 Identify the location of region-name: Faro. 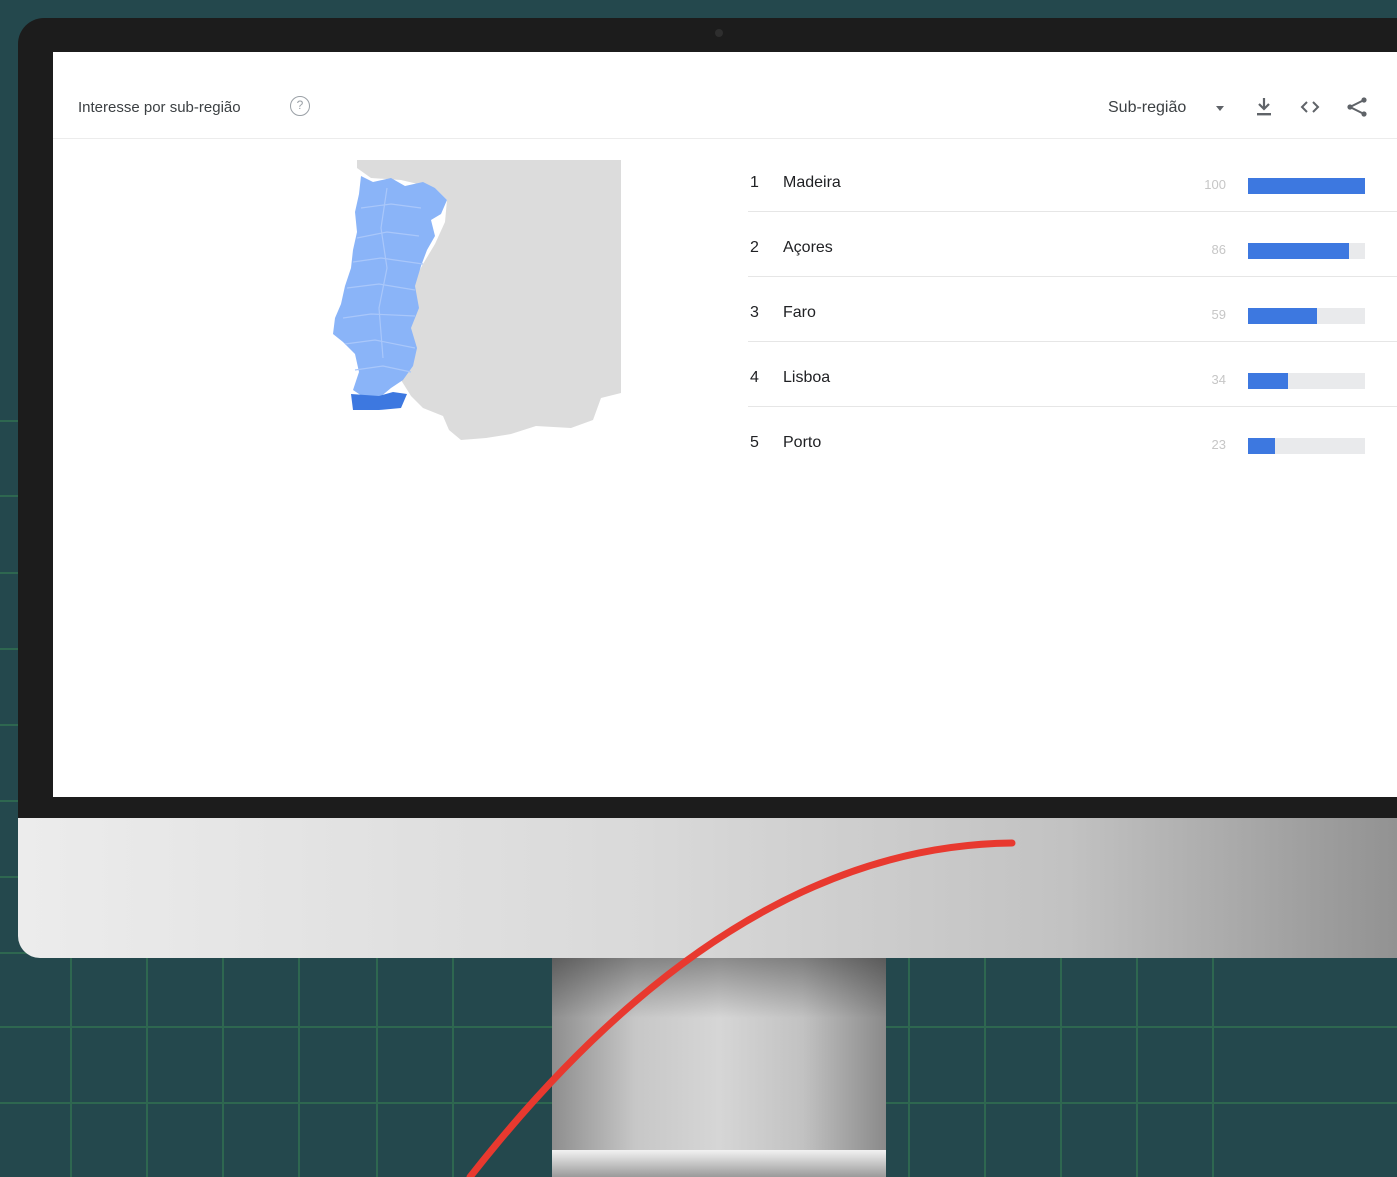
(799, 313).